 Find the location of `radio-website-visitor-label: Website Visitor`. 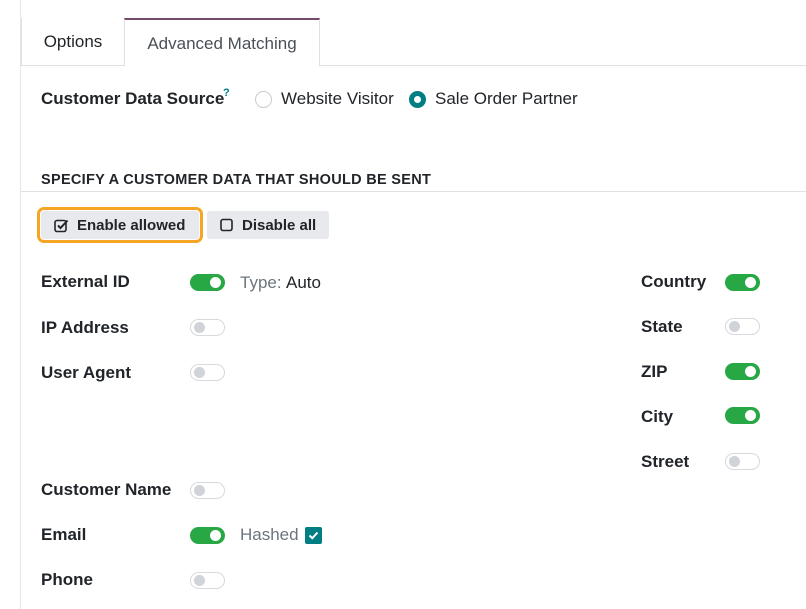

radio-website-visitor-label: Website Visitor is located at coordinates (337, 99).